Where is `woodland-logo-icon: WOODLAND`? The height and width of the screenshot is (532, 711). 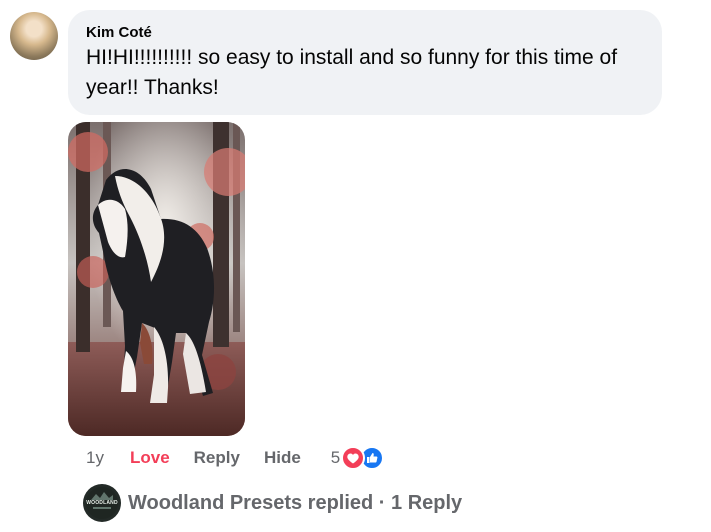 woodland-logo-icon: WOODLAND is located at coordinates (102, 503).